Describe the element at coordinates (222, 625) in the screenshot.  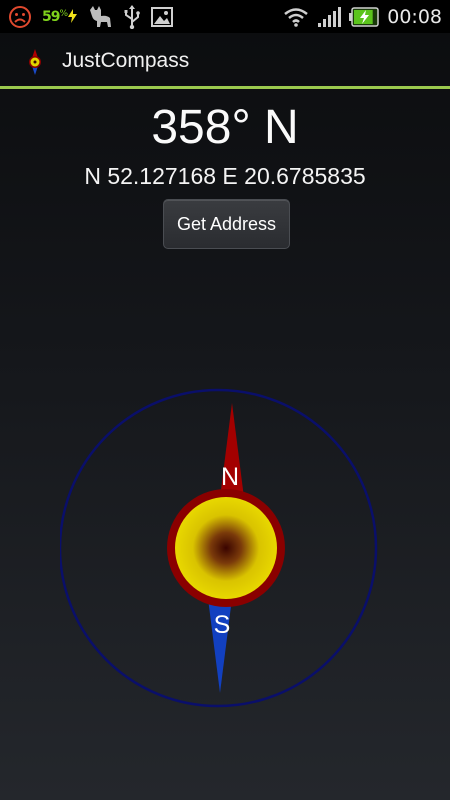
I see `south-label: S` at that location.